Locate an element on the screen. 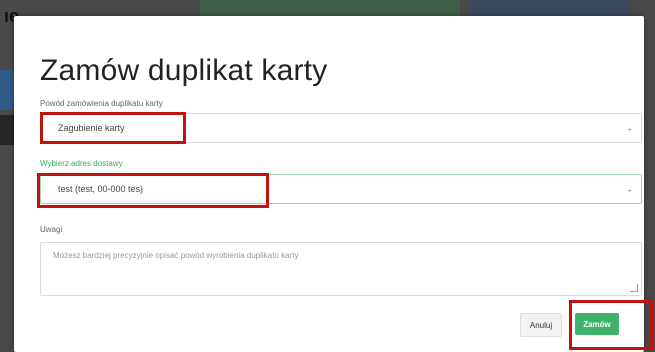 Image resolution: width=655 pixels, height=352 pixels. reason-select-value: Zagubienie karty is located at coordinates (91, 128).